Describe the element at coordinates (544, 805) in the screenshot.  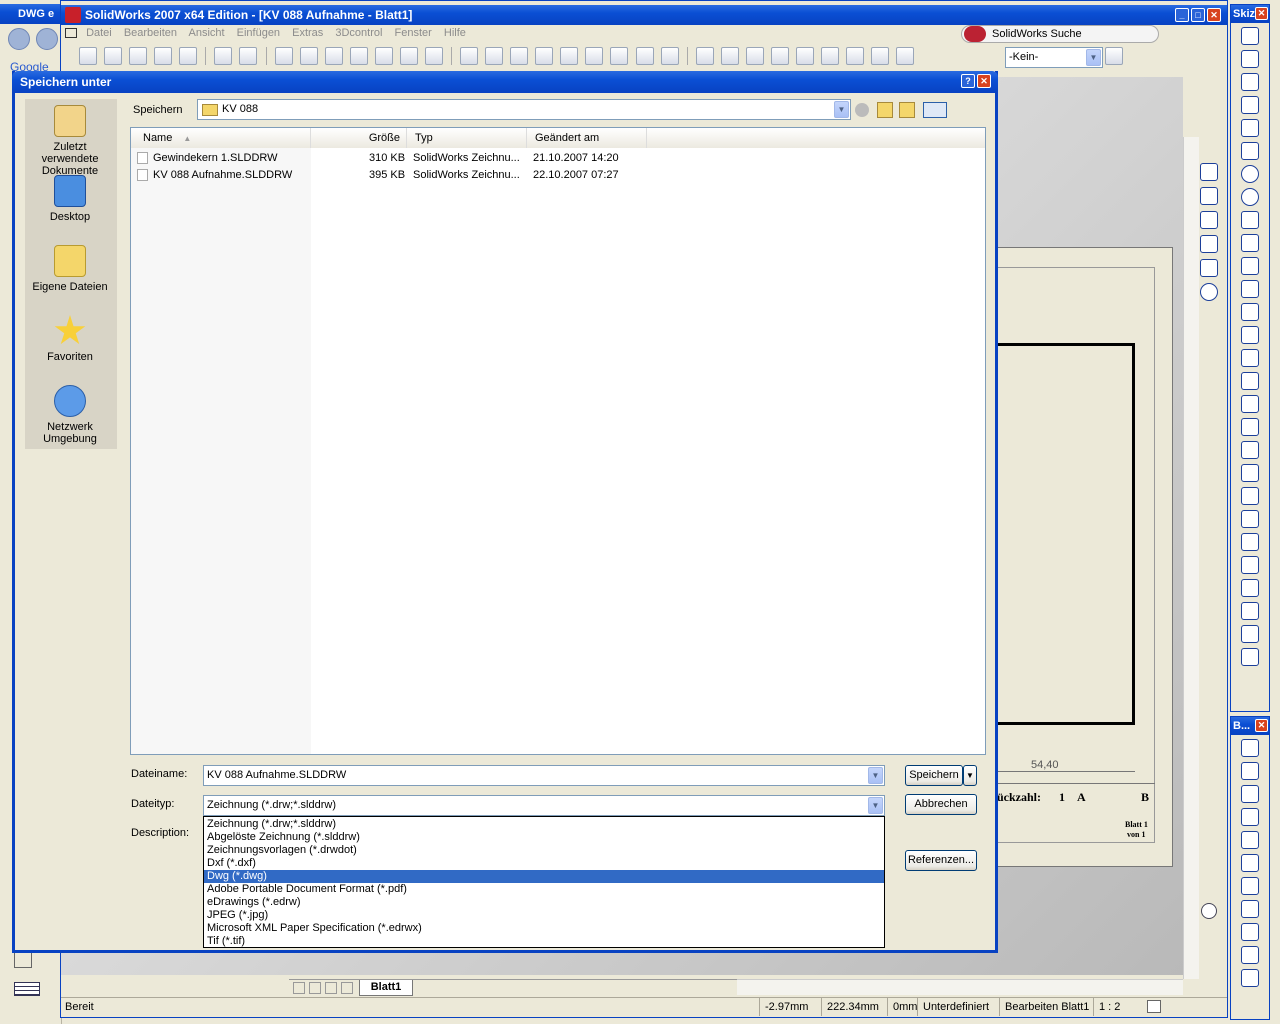
I see `filetype-select: Zeichnung (*.drw;*.slddrw) ▼` at that location.